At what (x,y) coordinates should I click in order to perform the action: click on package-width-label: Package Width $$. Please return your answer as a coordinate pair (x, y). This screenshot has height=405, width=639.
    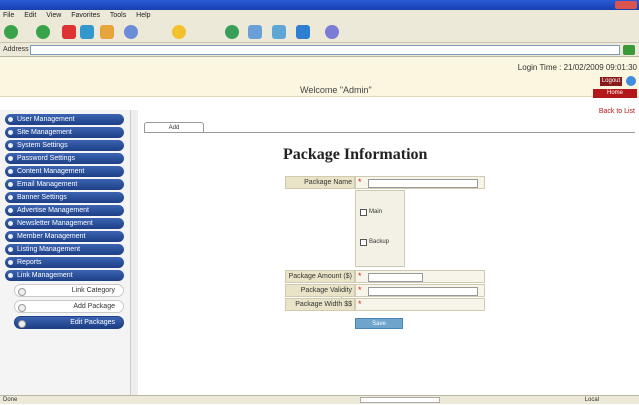
    Looking at the image, I should click on (320, 304).